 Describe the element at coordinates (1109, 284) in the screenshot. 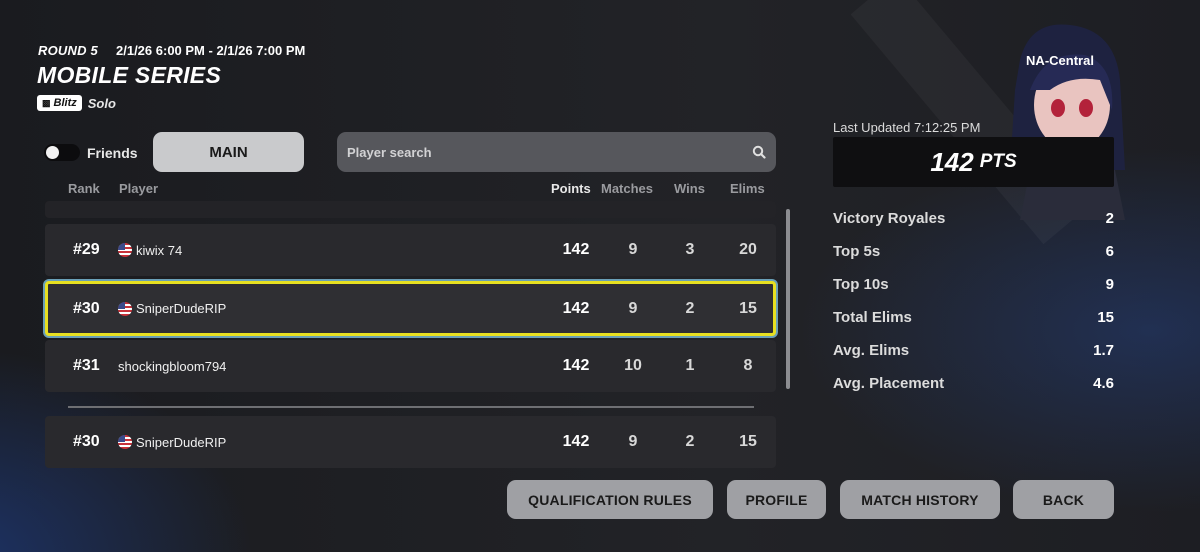

I see `stat-value: 9` at that location.